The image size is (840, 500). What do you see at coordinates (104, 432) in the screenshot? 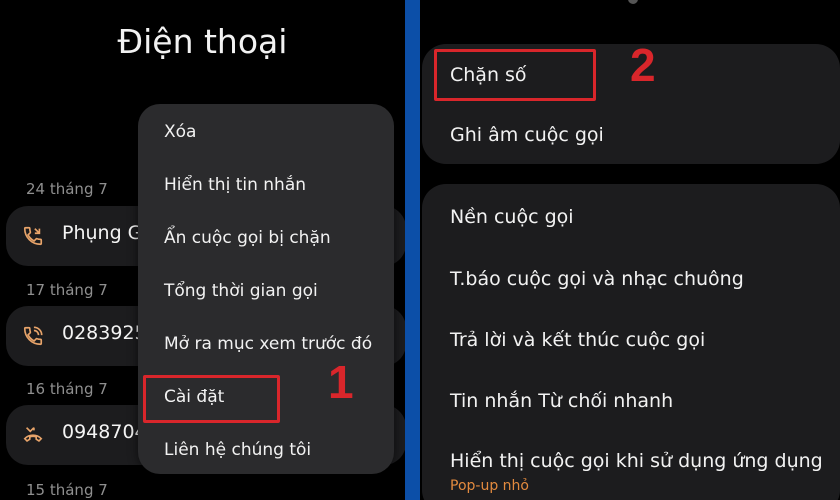
I see `caller-number: 0948704` at bounding box center [104, 432].